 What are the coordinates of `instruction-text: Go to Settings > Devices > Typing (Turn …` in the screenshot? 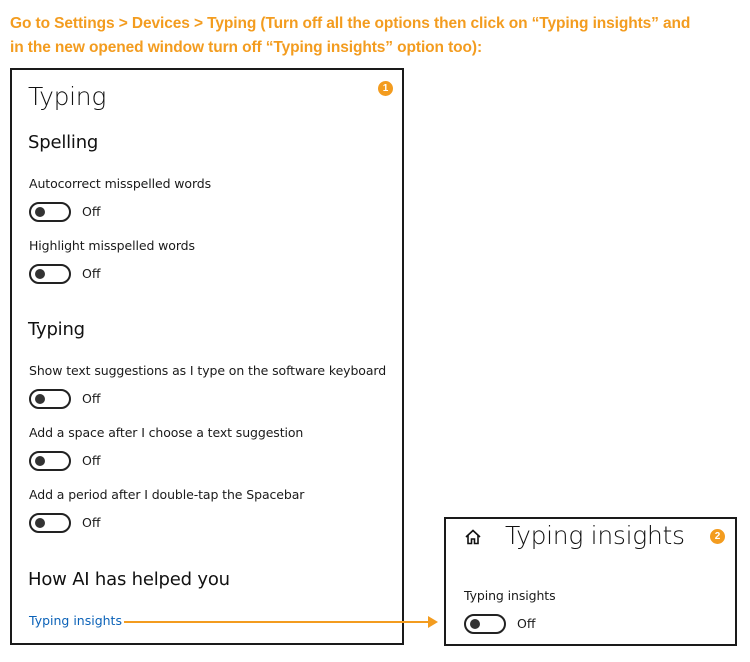 It's located at (375, 36).